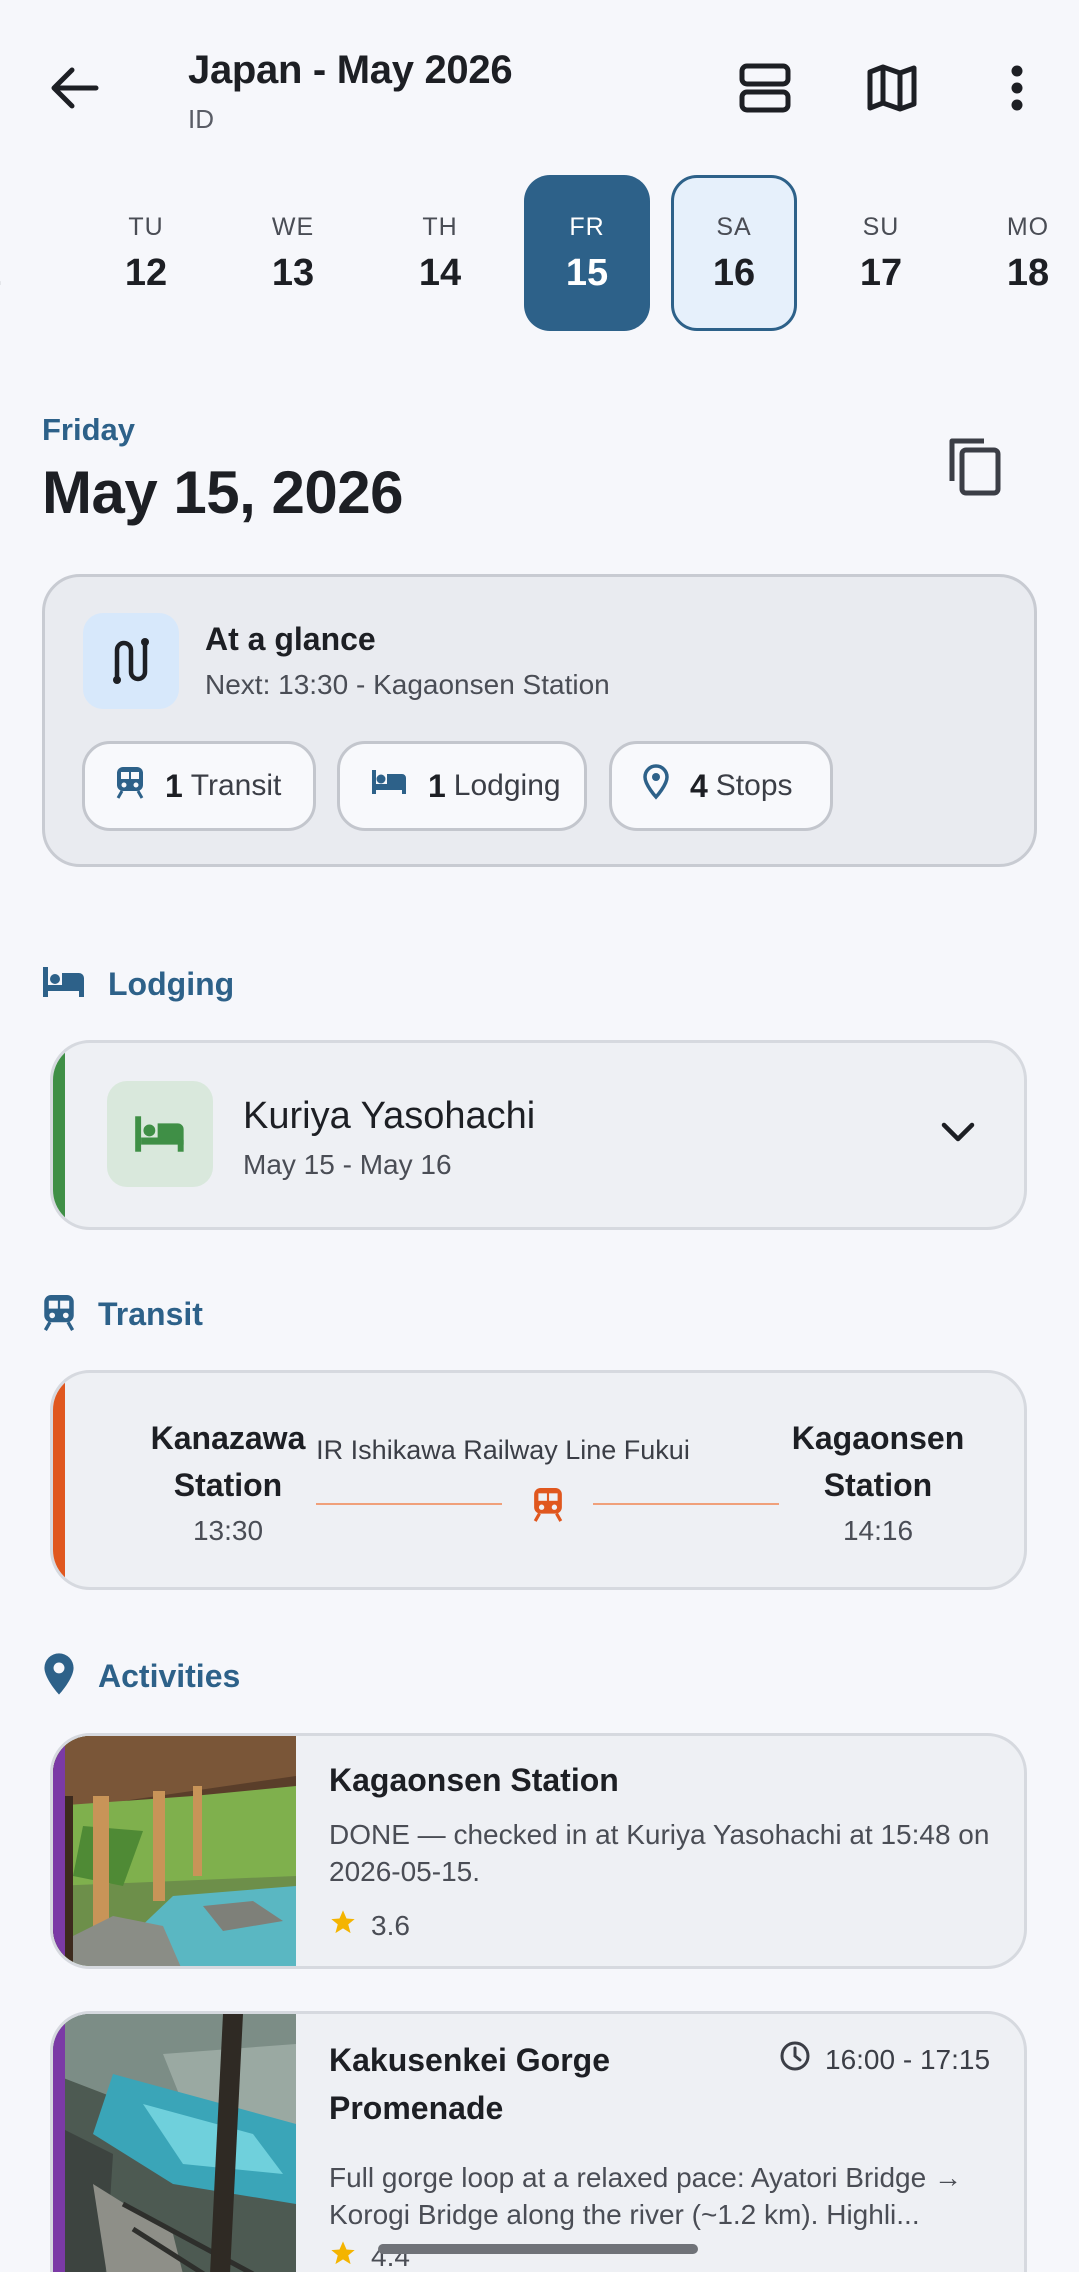 This screenshot has height=2272, width=1079. I want to click on map-icon, so click(892, 90).